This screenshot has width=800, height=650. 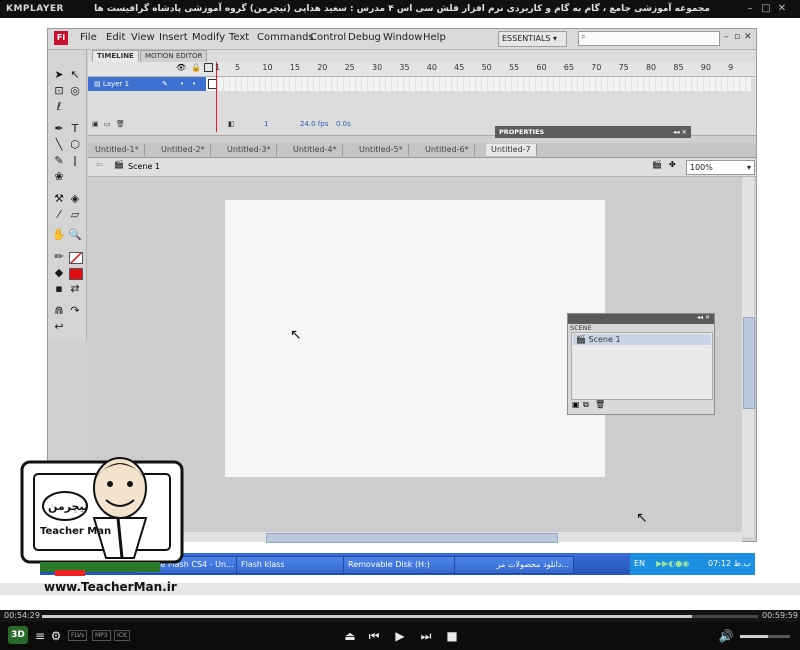 What do you see at coordinates (181, 67) in the screenshot?
I see `eye-icon: 👁` at bounding box center [181, 67].